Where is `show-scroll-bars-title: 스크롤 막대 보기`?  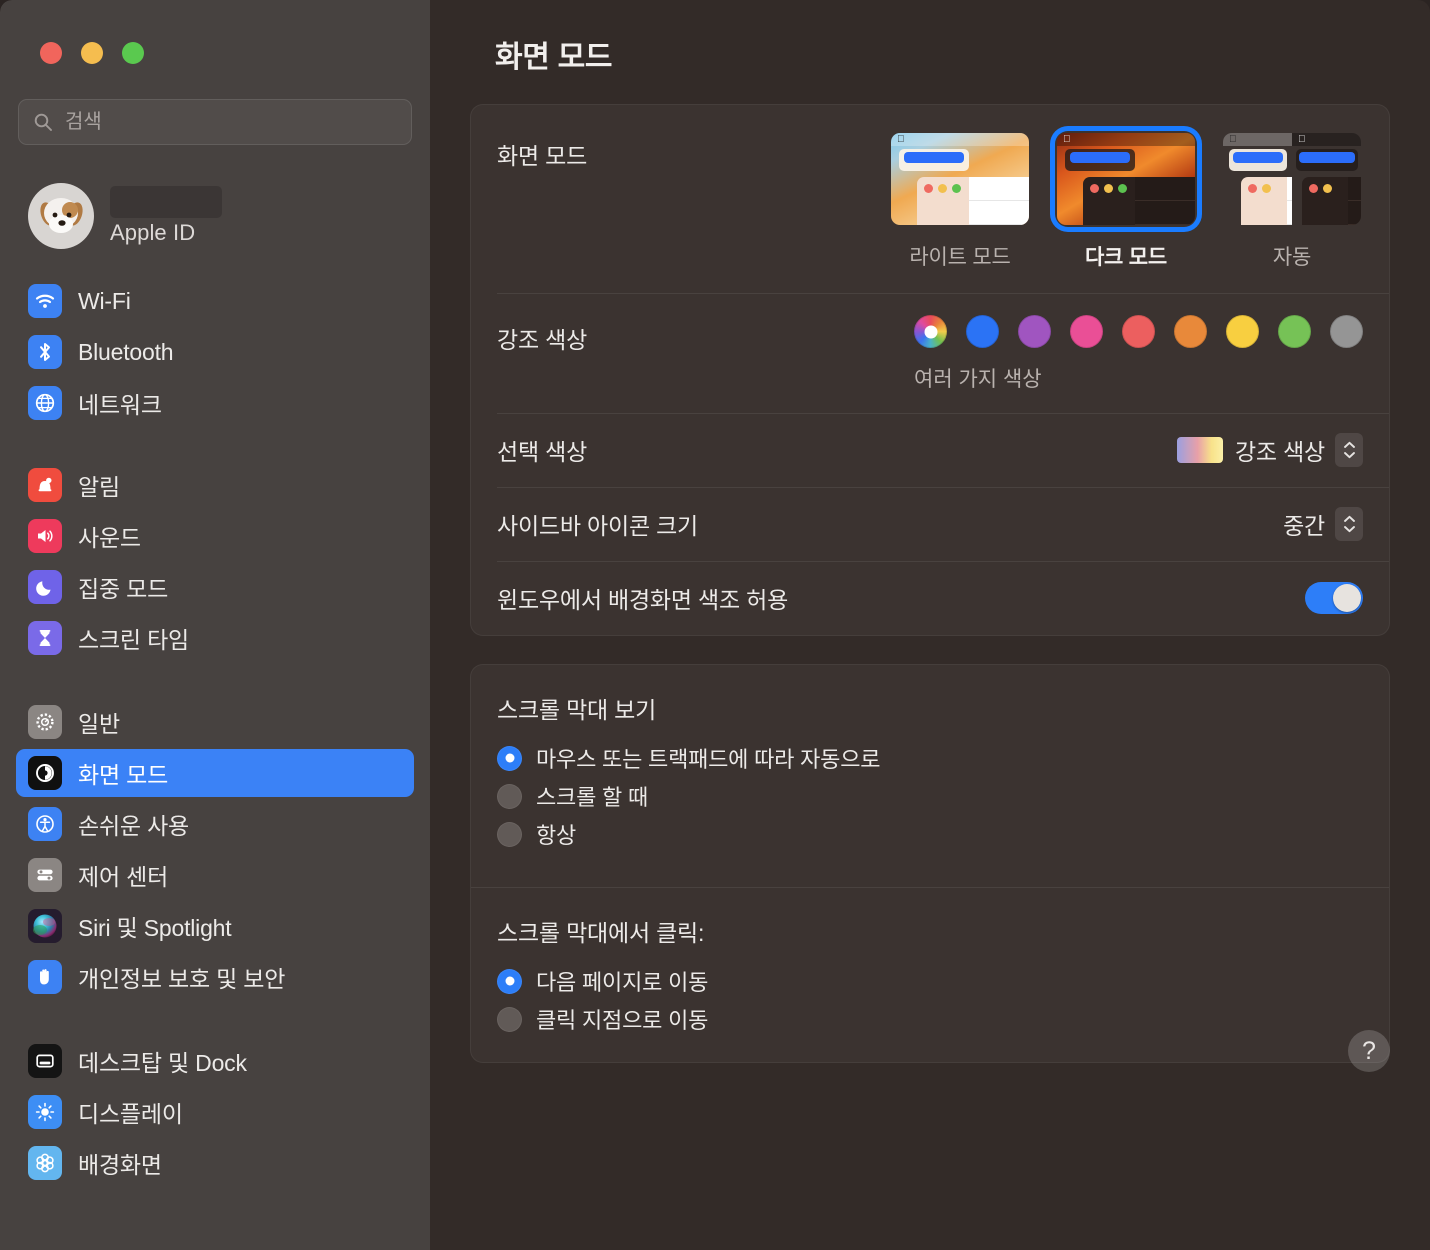 show-scroll-bars-title: 스크롤 막대 보기 is located at coordinates (577, 710).